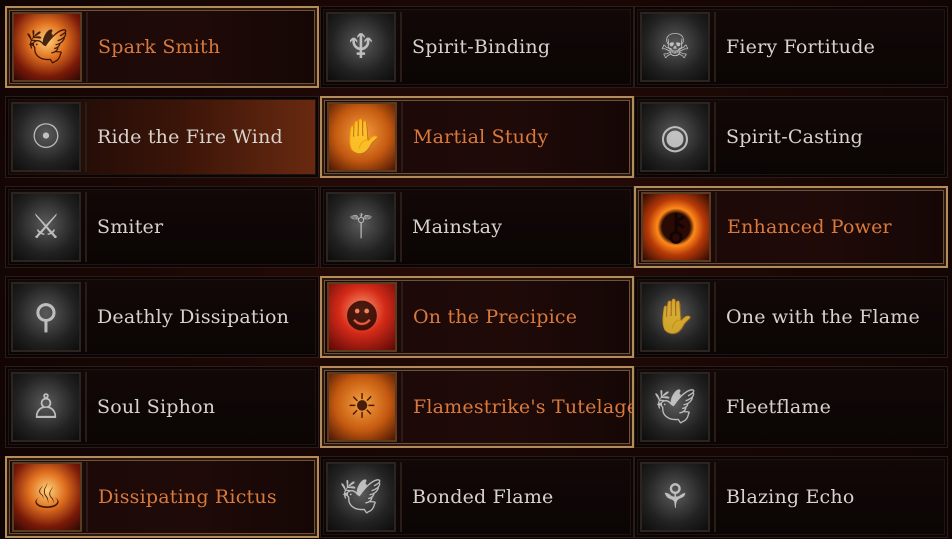 This screenshot has width=952, height=539. I want to click on talent-label: Spark Smith, so click(159, 47).